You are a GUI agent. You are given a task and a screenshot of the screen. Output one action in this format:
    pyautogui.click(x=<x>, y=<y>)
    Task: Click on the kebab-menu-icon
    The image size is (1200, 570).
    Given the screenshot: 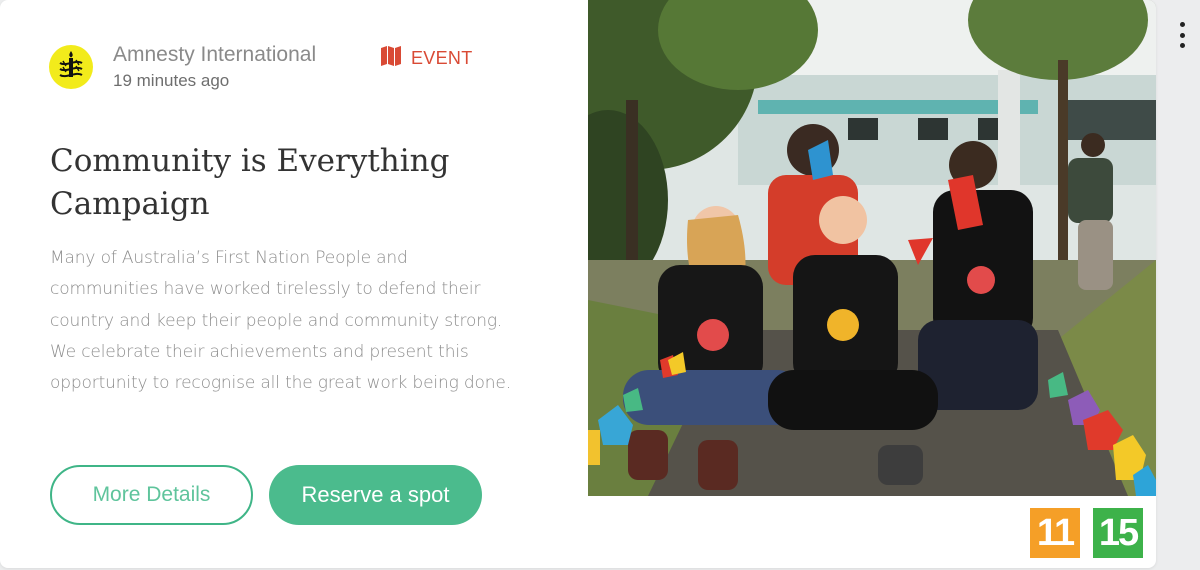 What is the action you would take?
    pyautogui.click(x=1182, y=35)
    